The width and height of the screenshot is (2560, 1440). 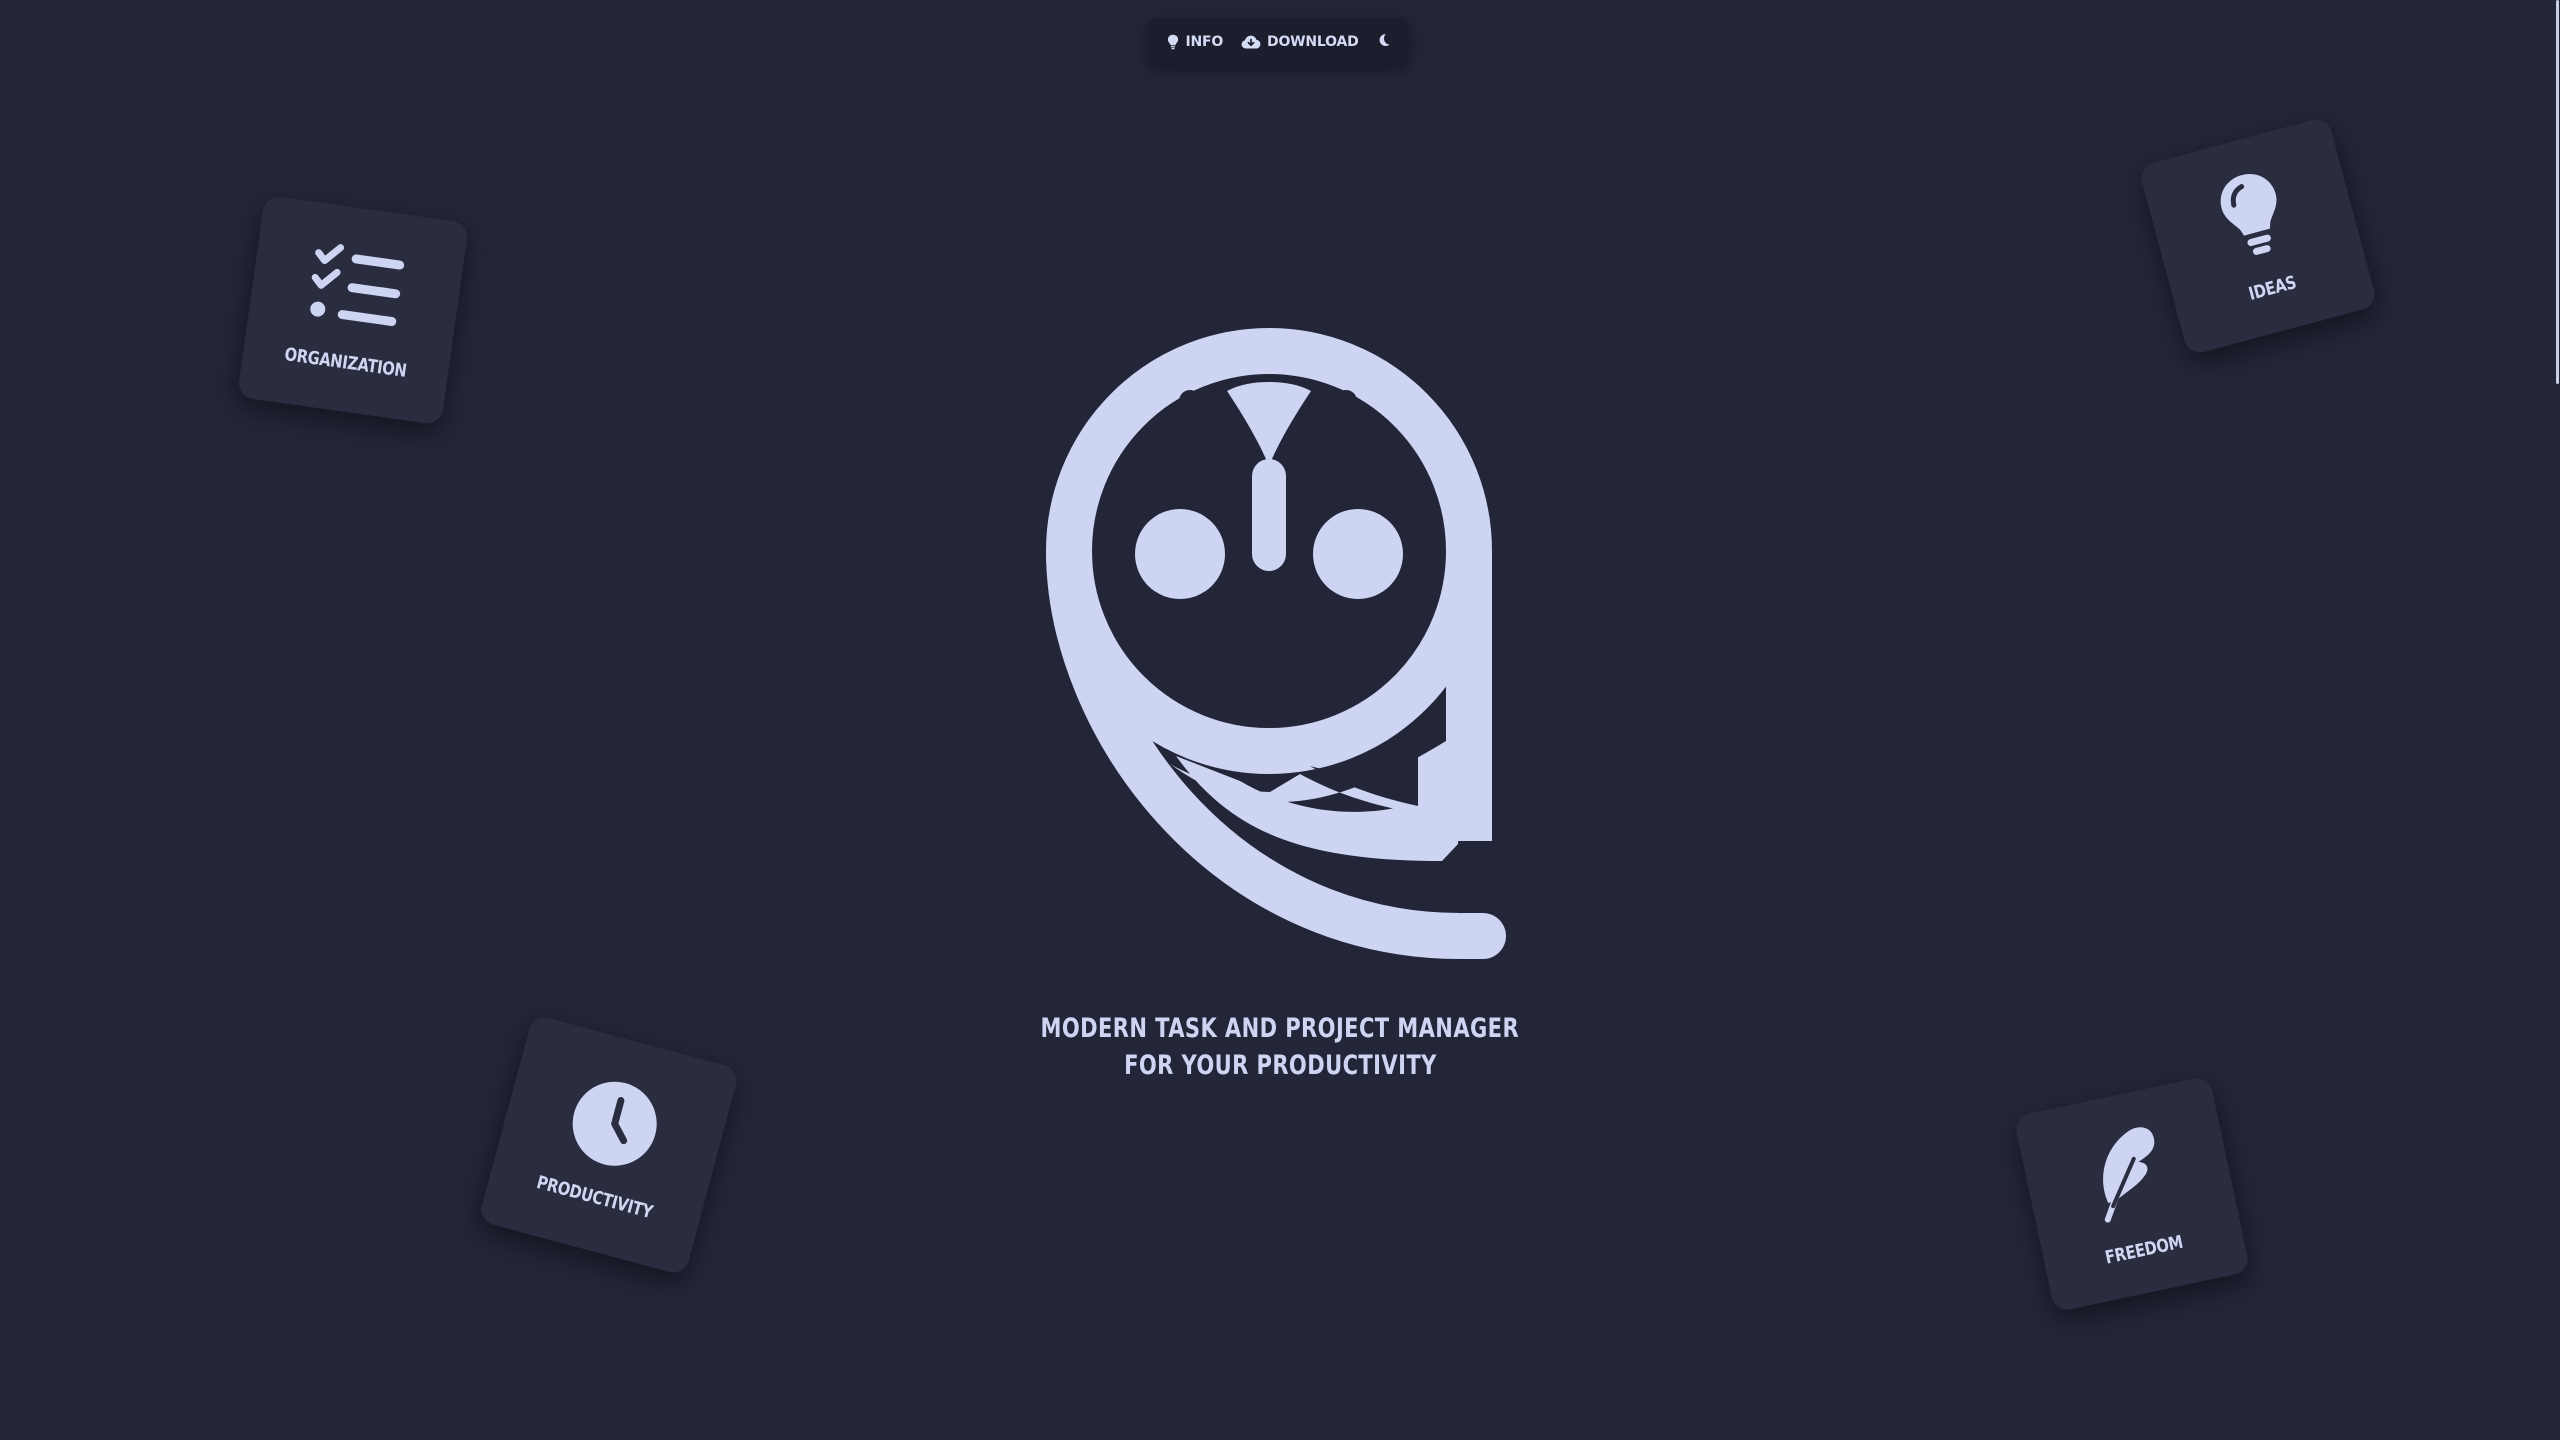 I want to click on clock-icon, so click(x=614, y=1126).